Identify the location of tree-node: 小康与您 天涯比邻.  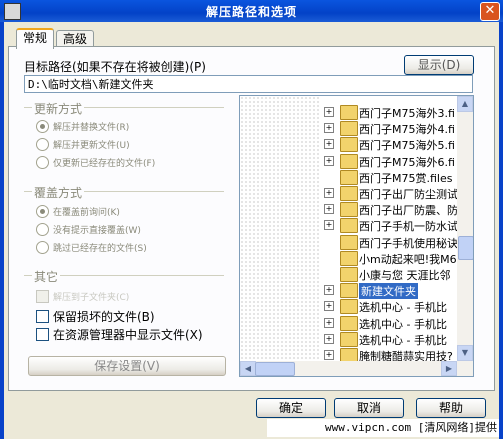
(351, 274).